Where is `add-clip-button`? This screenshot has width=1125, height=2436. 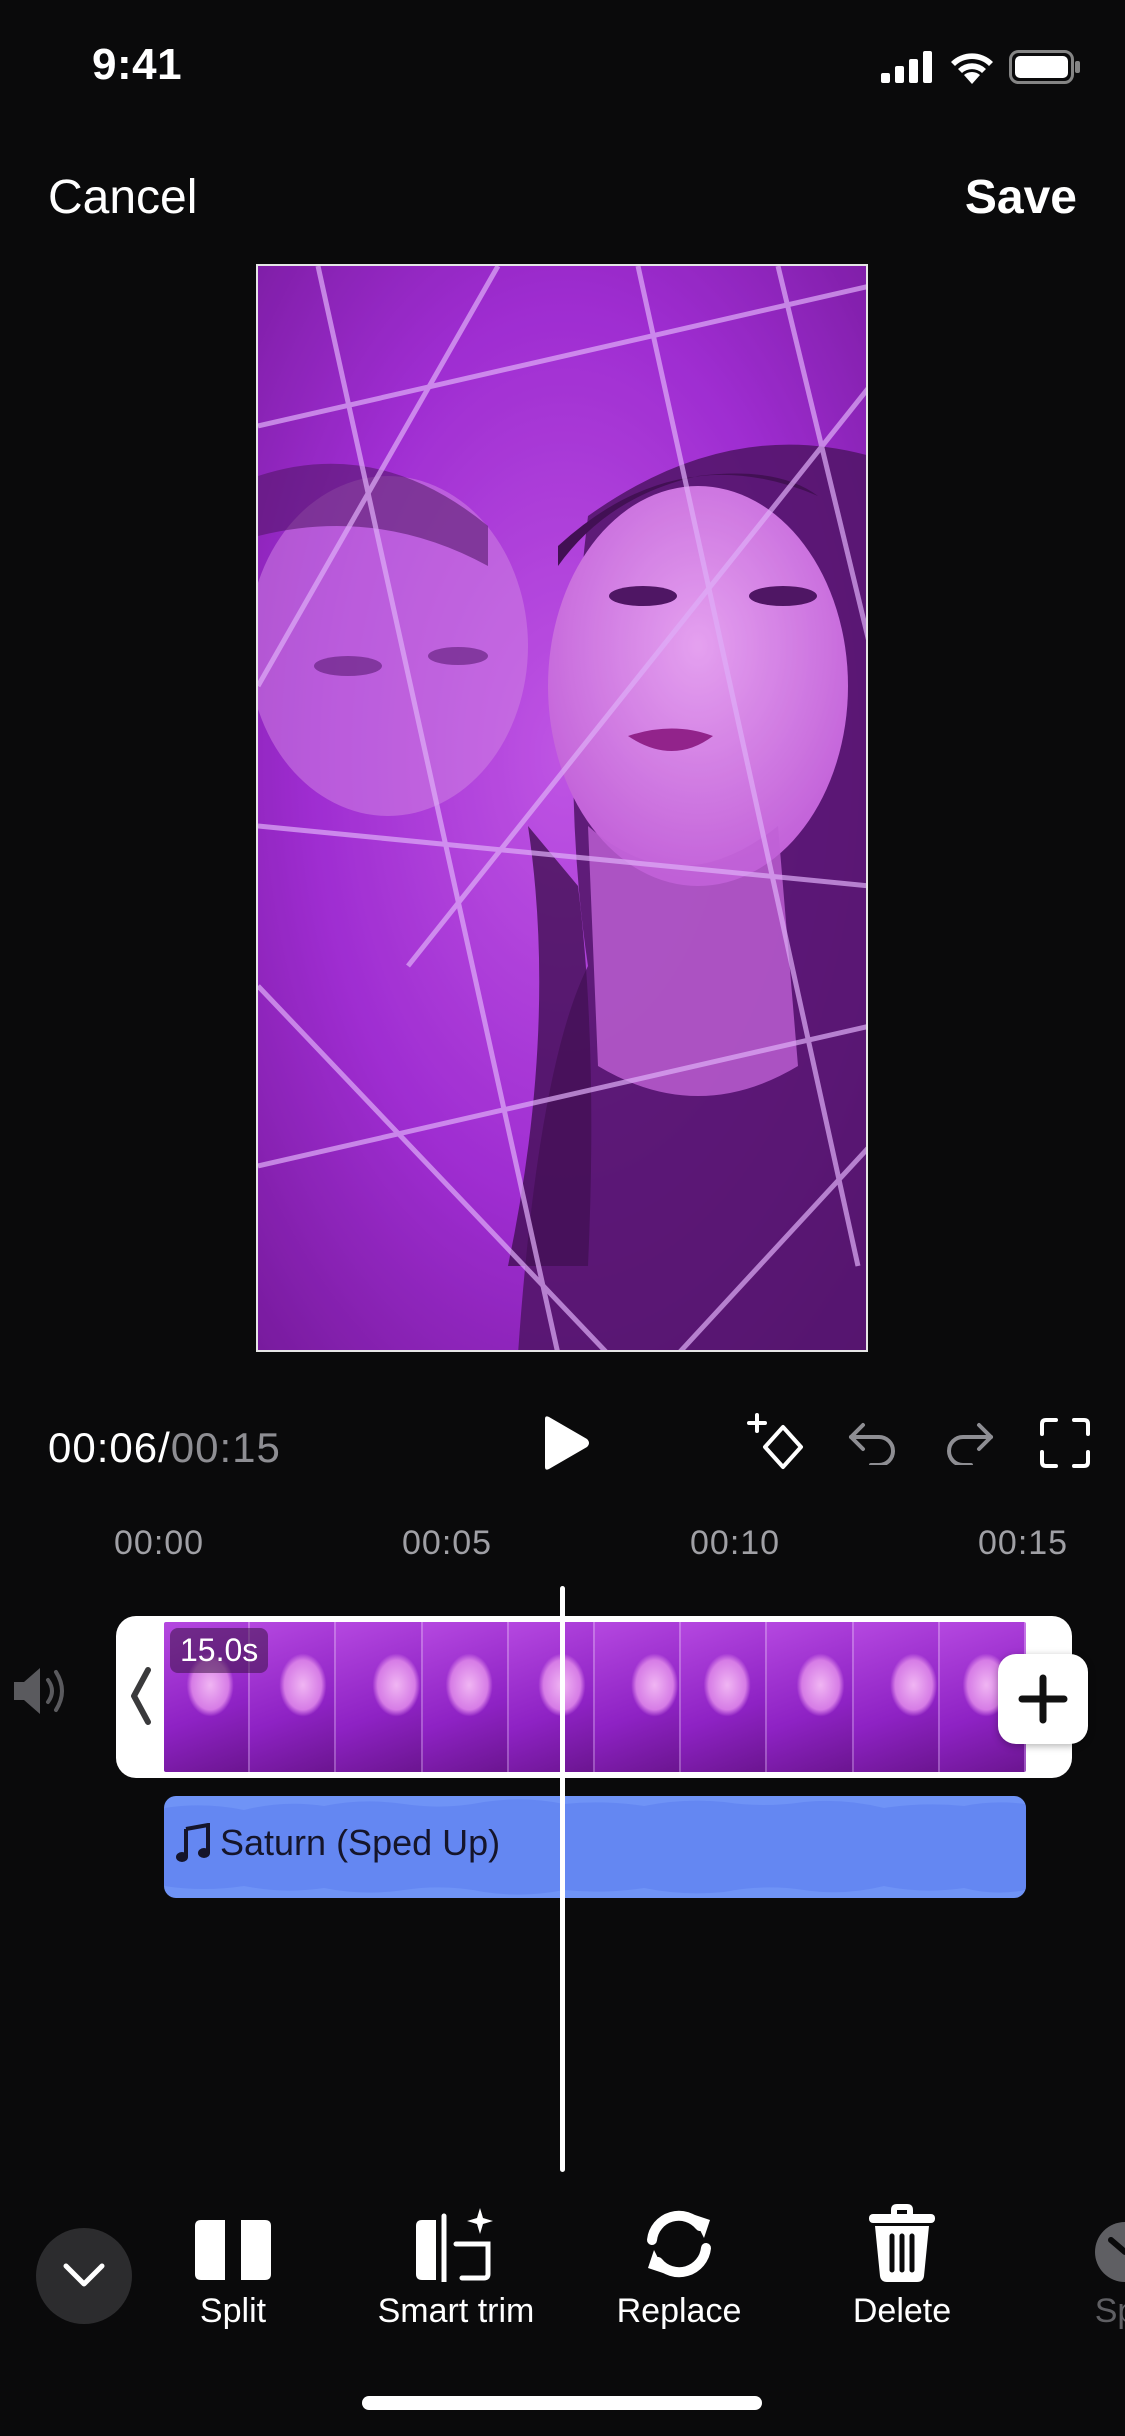 add-clip-button is located at coordinates (1043, 1699).